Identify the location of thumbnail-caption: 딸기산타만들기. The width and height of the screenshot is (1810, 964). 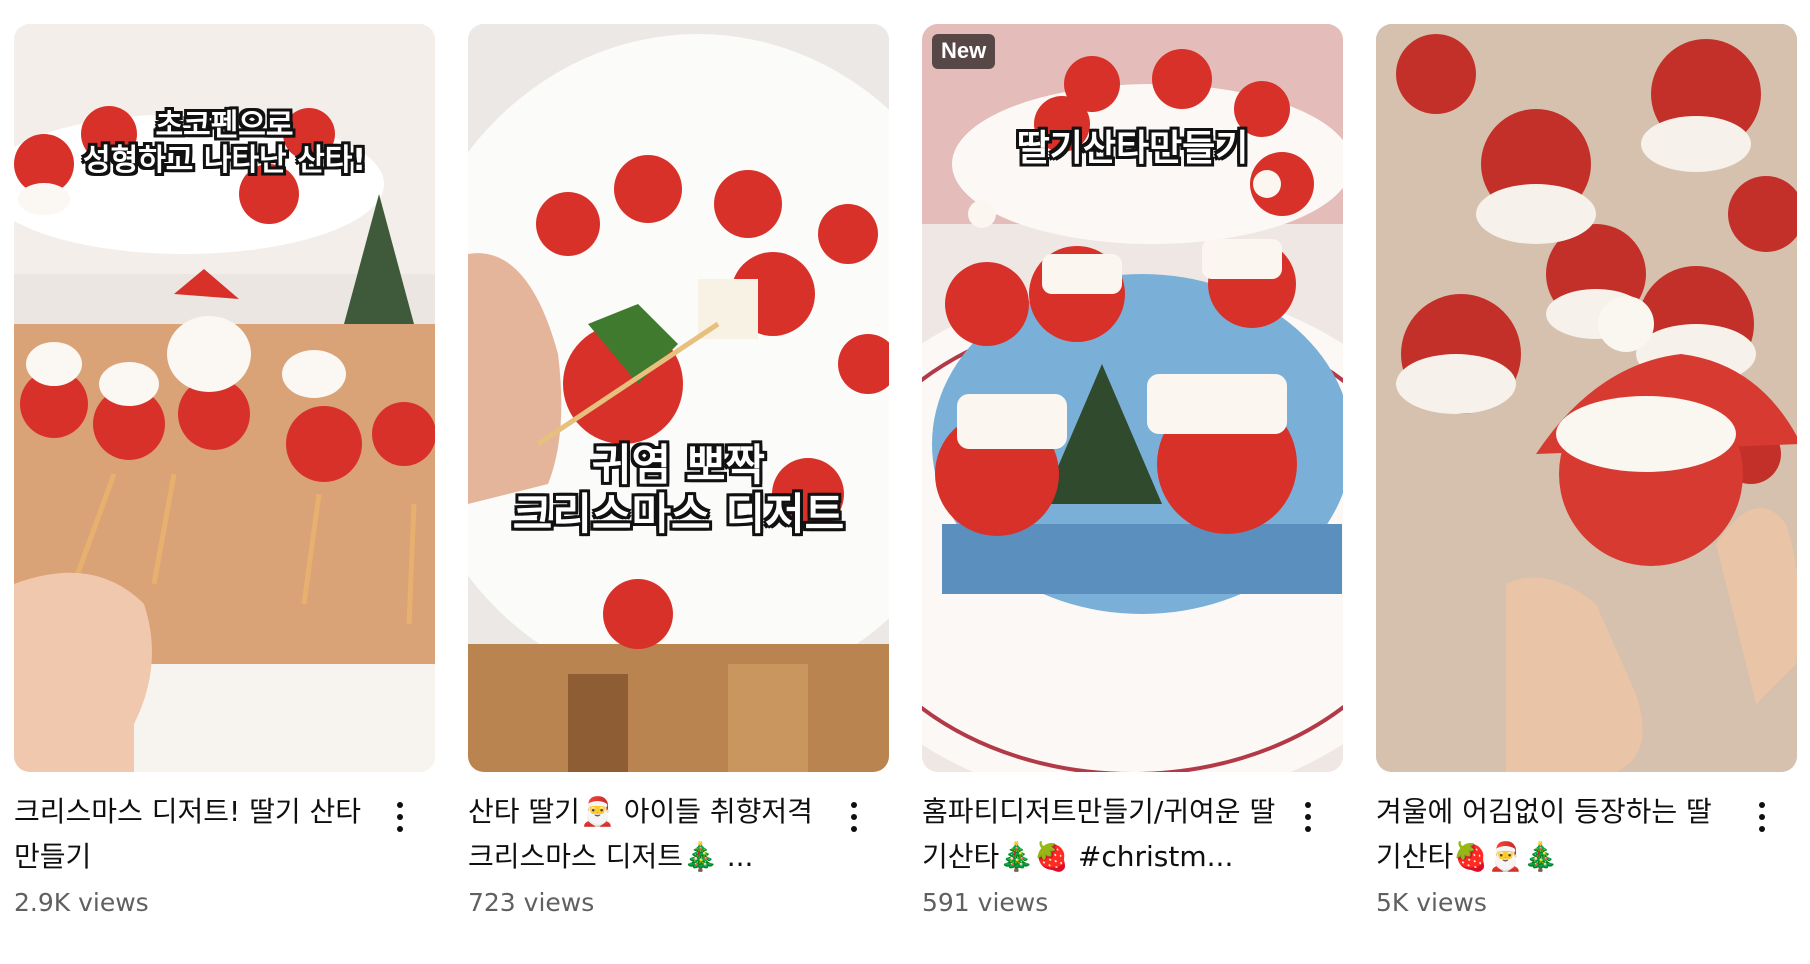
(1132, 148).